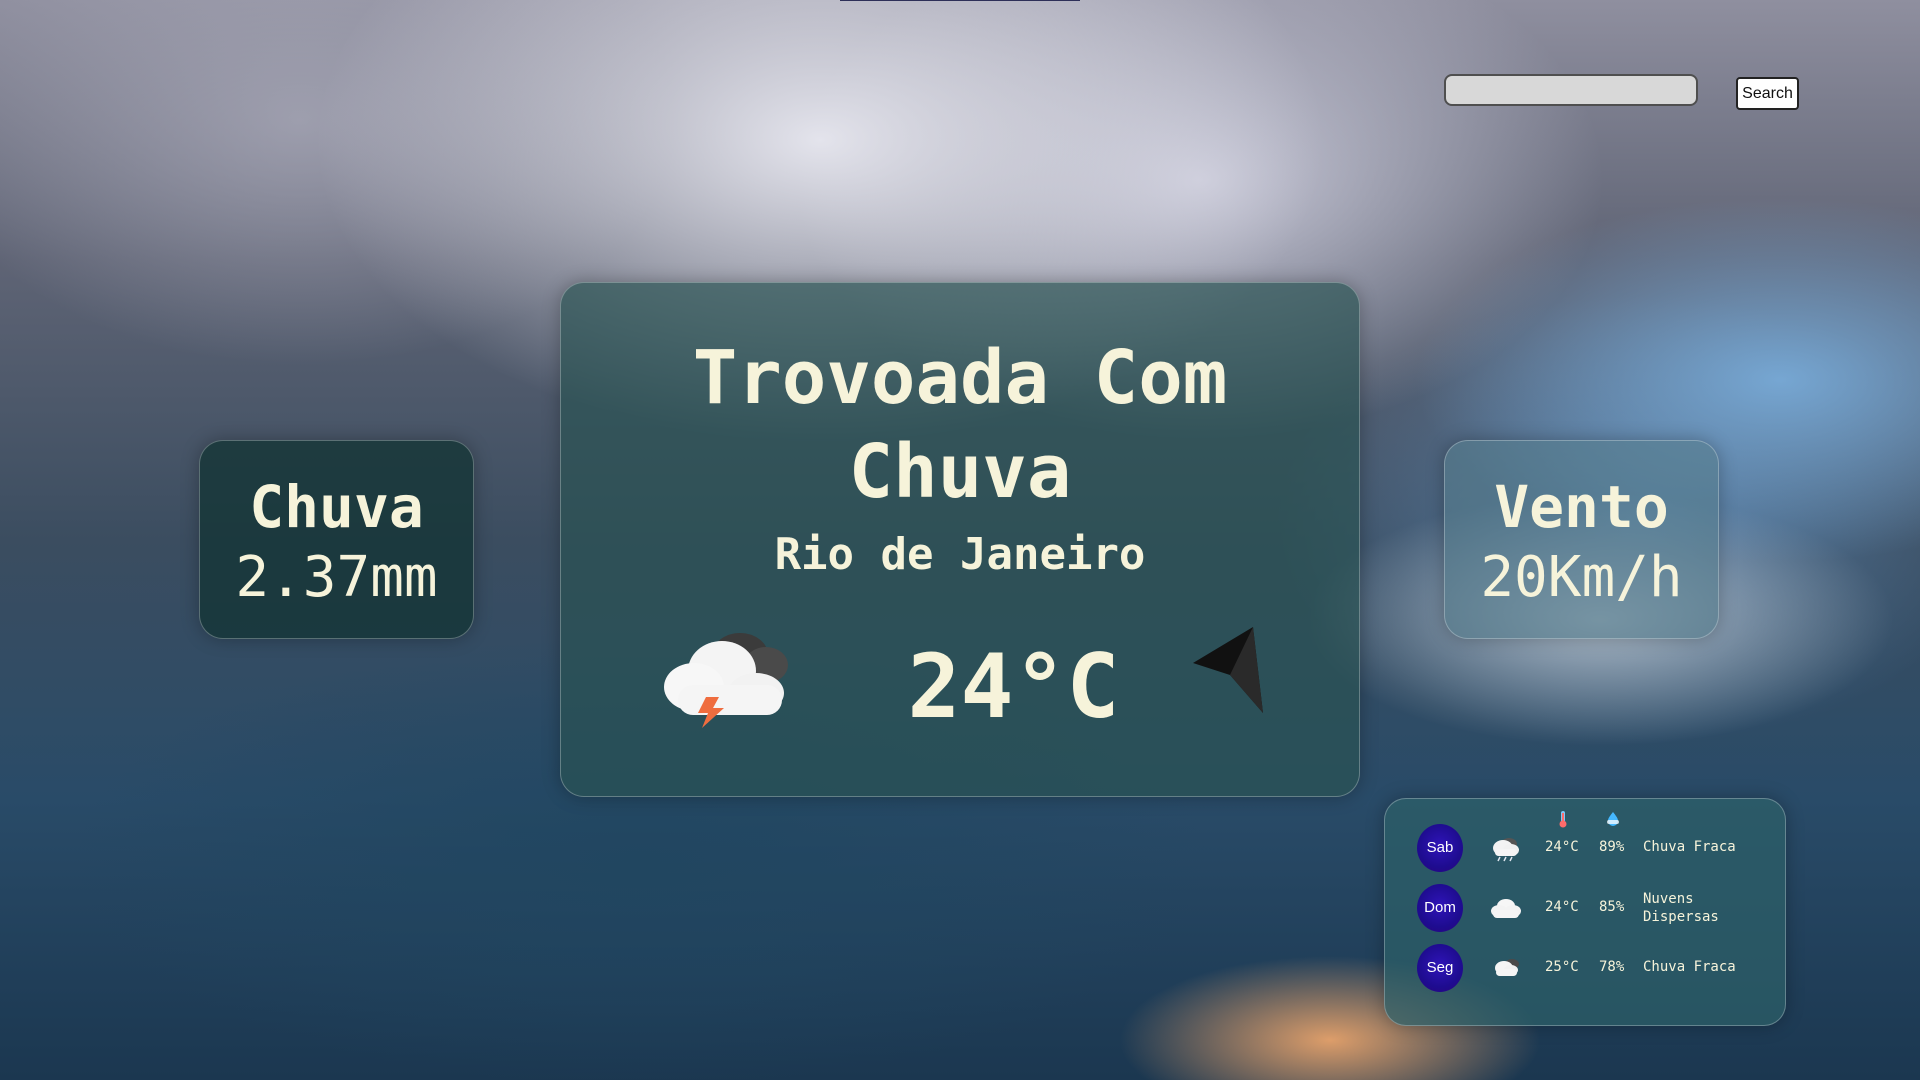 This screenshot has width=1920, height=1080. Describe the element at coordinates (1612, 907) in the screenshot. I see `forecast-humidity: 85%` at that location.